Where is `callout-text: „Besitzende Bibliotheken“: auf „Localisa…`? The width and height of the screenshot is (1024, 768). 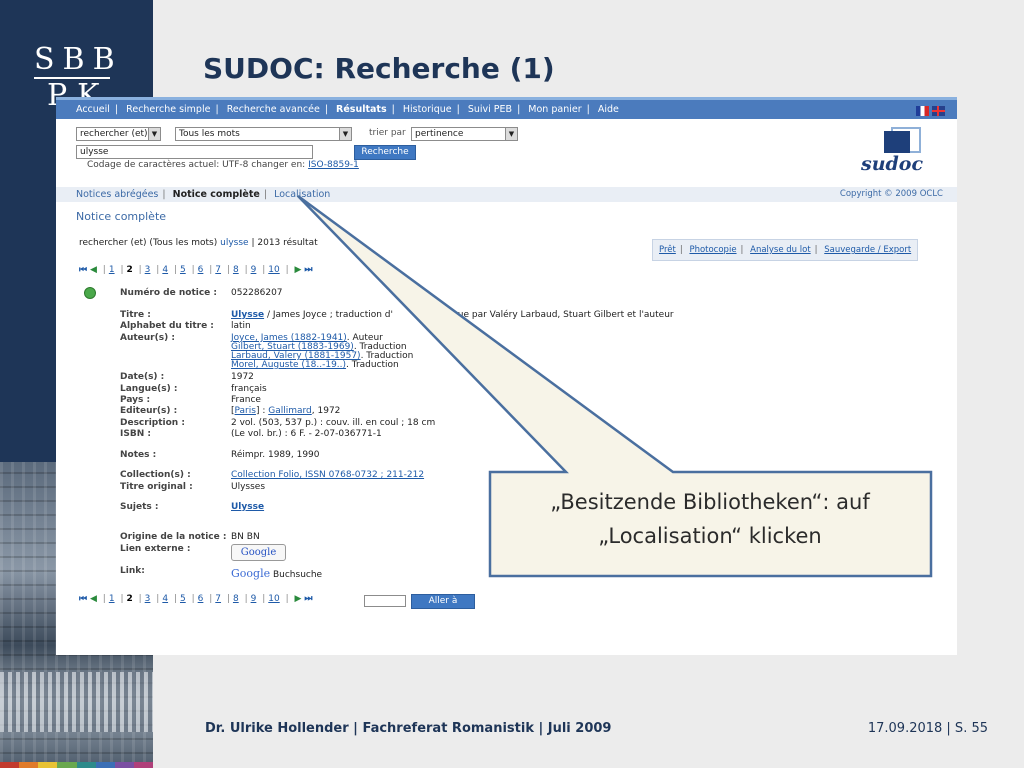 callout-text: „Besitzende Bibliotheken“: auf „Localisa… is located at coordinates (710, 519).